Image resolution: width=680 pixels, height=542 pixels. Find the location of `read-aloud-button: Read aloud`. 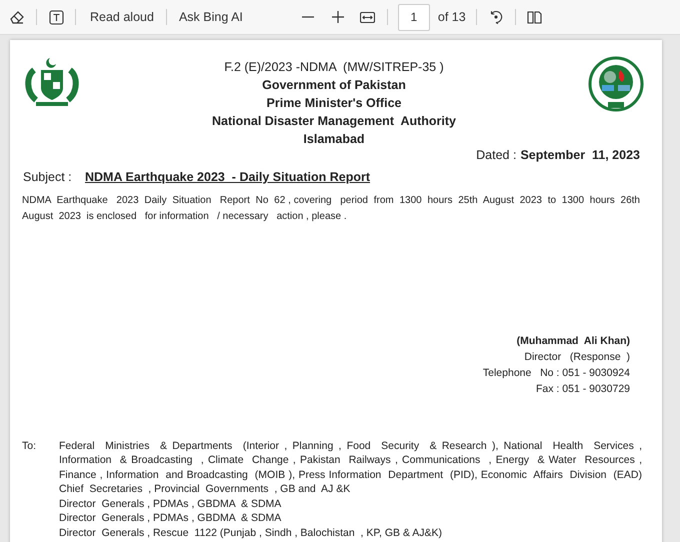

read-aloud-button: Read aloud is located at coordinates (122, 17).